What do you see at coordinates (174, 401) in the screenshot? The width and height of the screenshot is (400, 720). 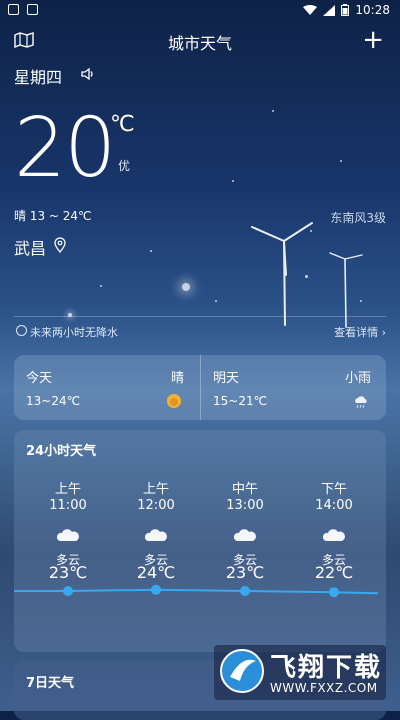 I see `sun-icon` at bounding box center [174, 401].